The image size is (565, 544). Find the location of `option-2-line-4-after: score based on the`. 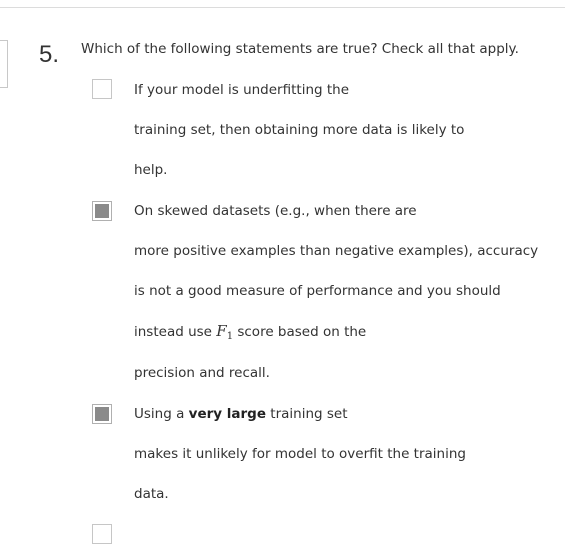

option-2-line-4-after: score based on the is located at coordinates (300, 332).